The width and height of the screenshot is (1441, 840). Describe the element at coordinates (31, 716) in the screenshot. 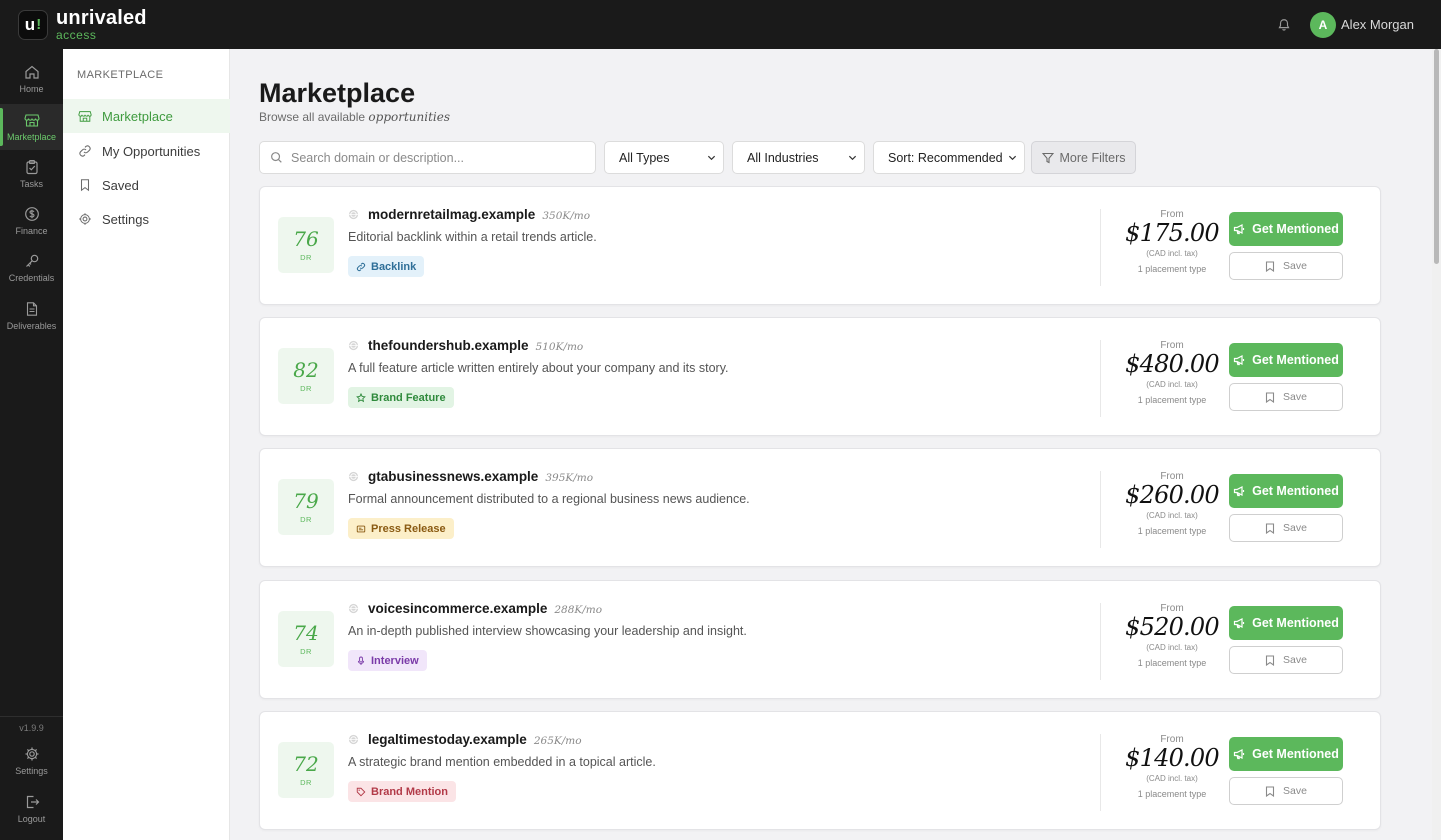

I see `rail-divider` at that location.